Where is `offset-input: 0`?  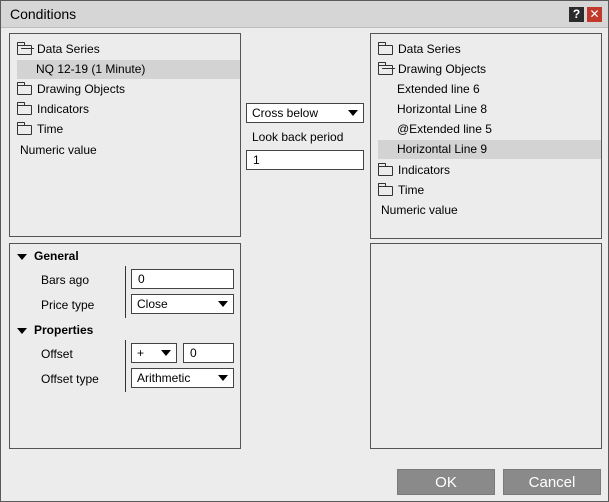
offset-input: 0 is located at coordinates (208, 353).